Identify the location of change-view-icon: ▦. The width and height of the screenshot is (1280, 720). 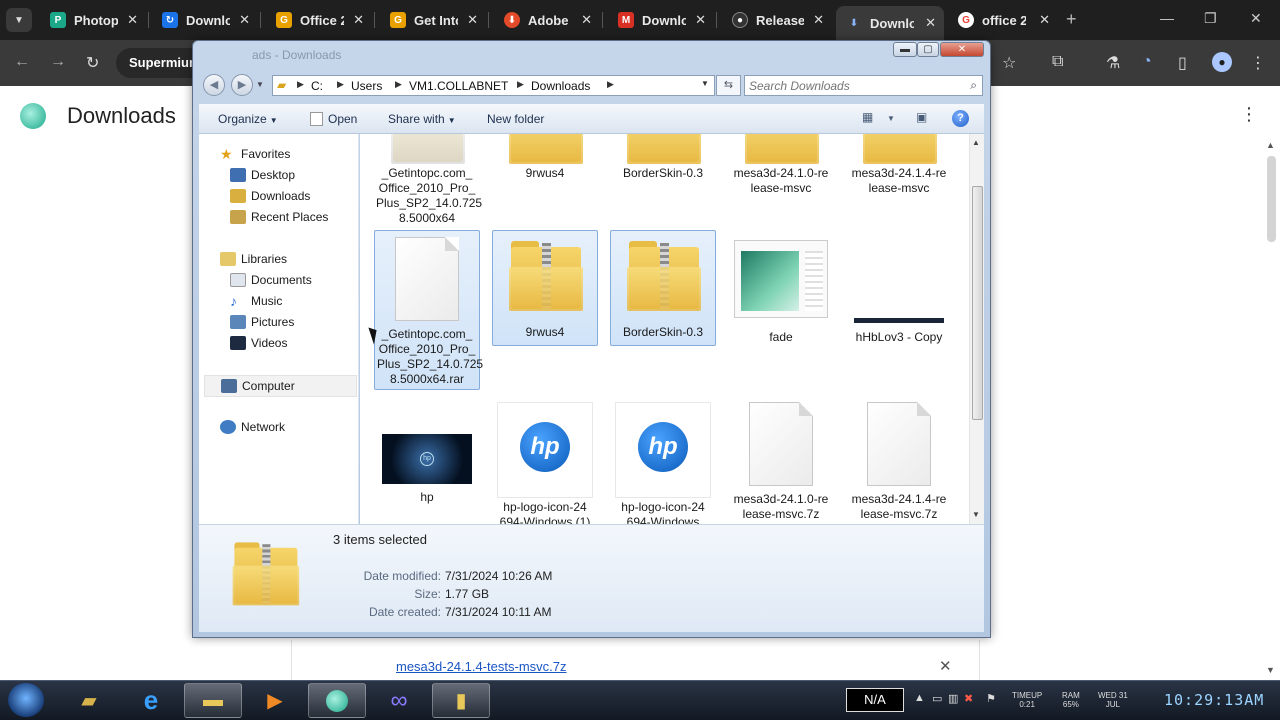
(867, 117).